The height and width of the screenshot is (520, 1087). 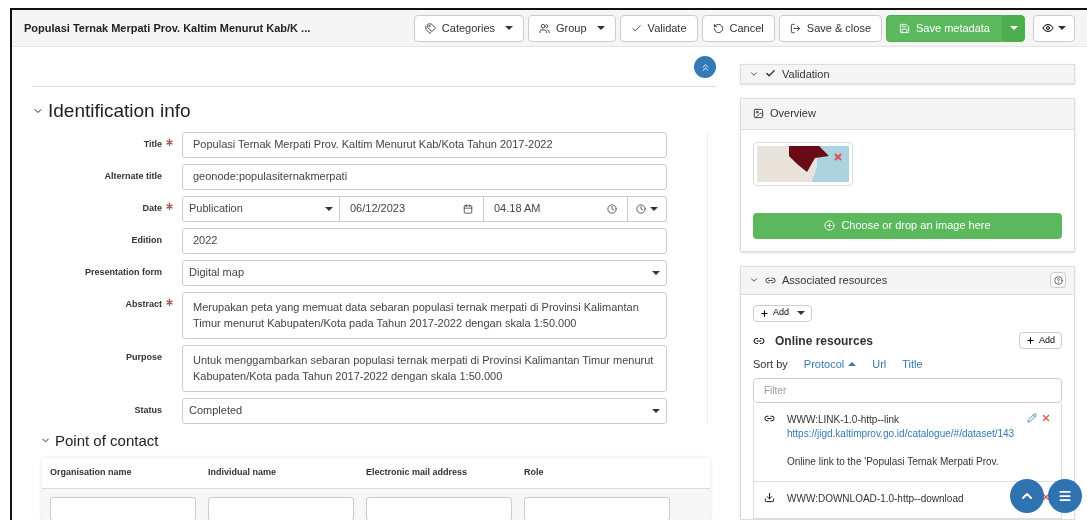 I want to click on column-header: Role, so click(x=534, y=472).